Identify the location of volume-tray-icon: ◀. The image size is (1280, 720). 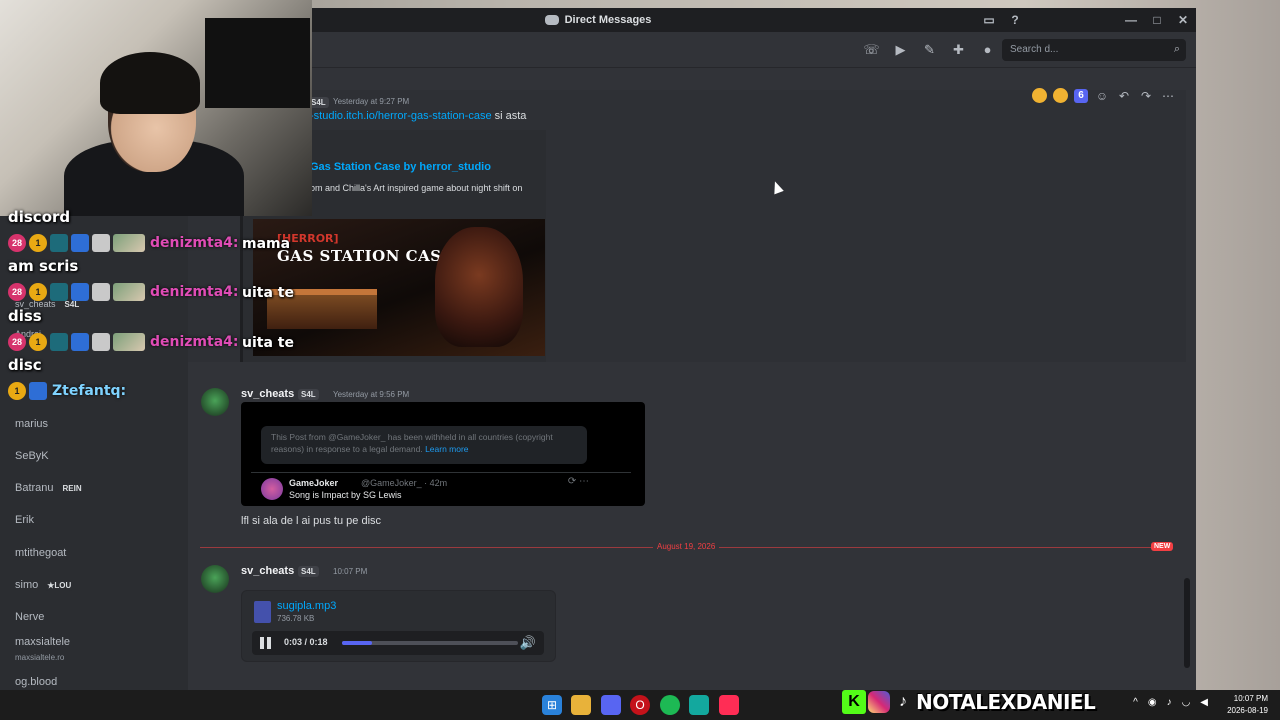
(1204, 702).